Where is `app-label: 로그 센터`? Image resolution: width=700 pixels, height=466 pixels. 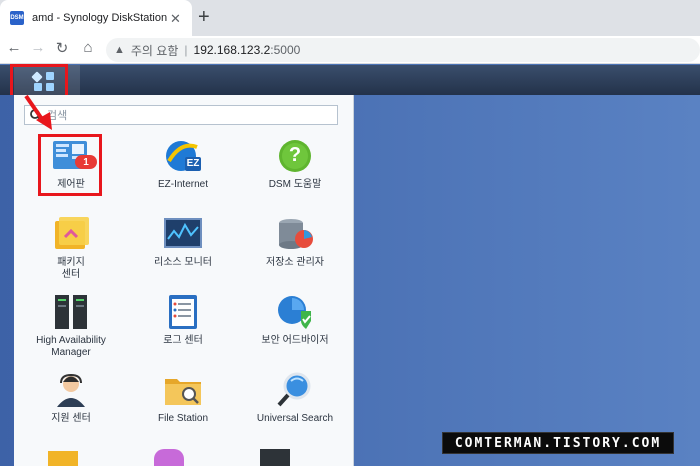
app-label: 로그 센터 is located at coordinates (183, 340).